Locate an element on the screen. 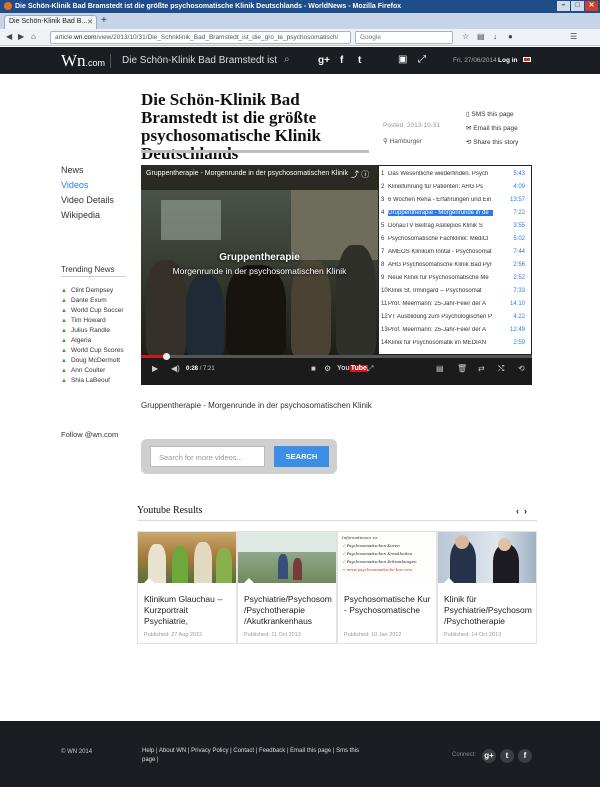  language-flag-icon is located at coordinates (527, 59).